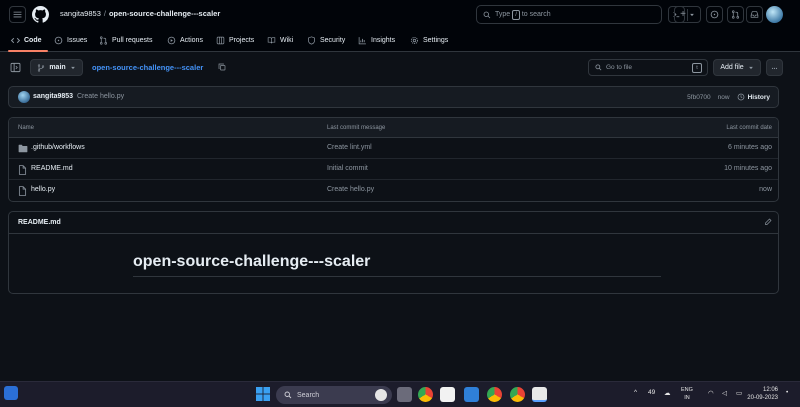 Image resolution: width=800 pixels, height=407 pixels. I want to click on notes-app-icon, so click(471, 394).